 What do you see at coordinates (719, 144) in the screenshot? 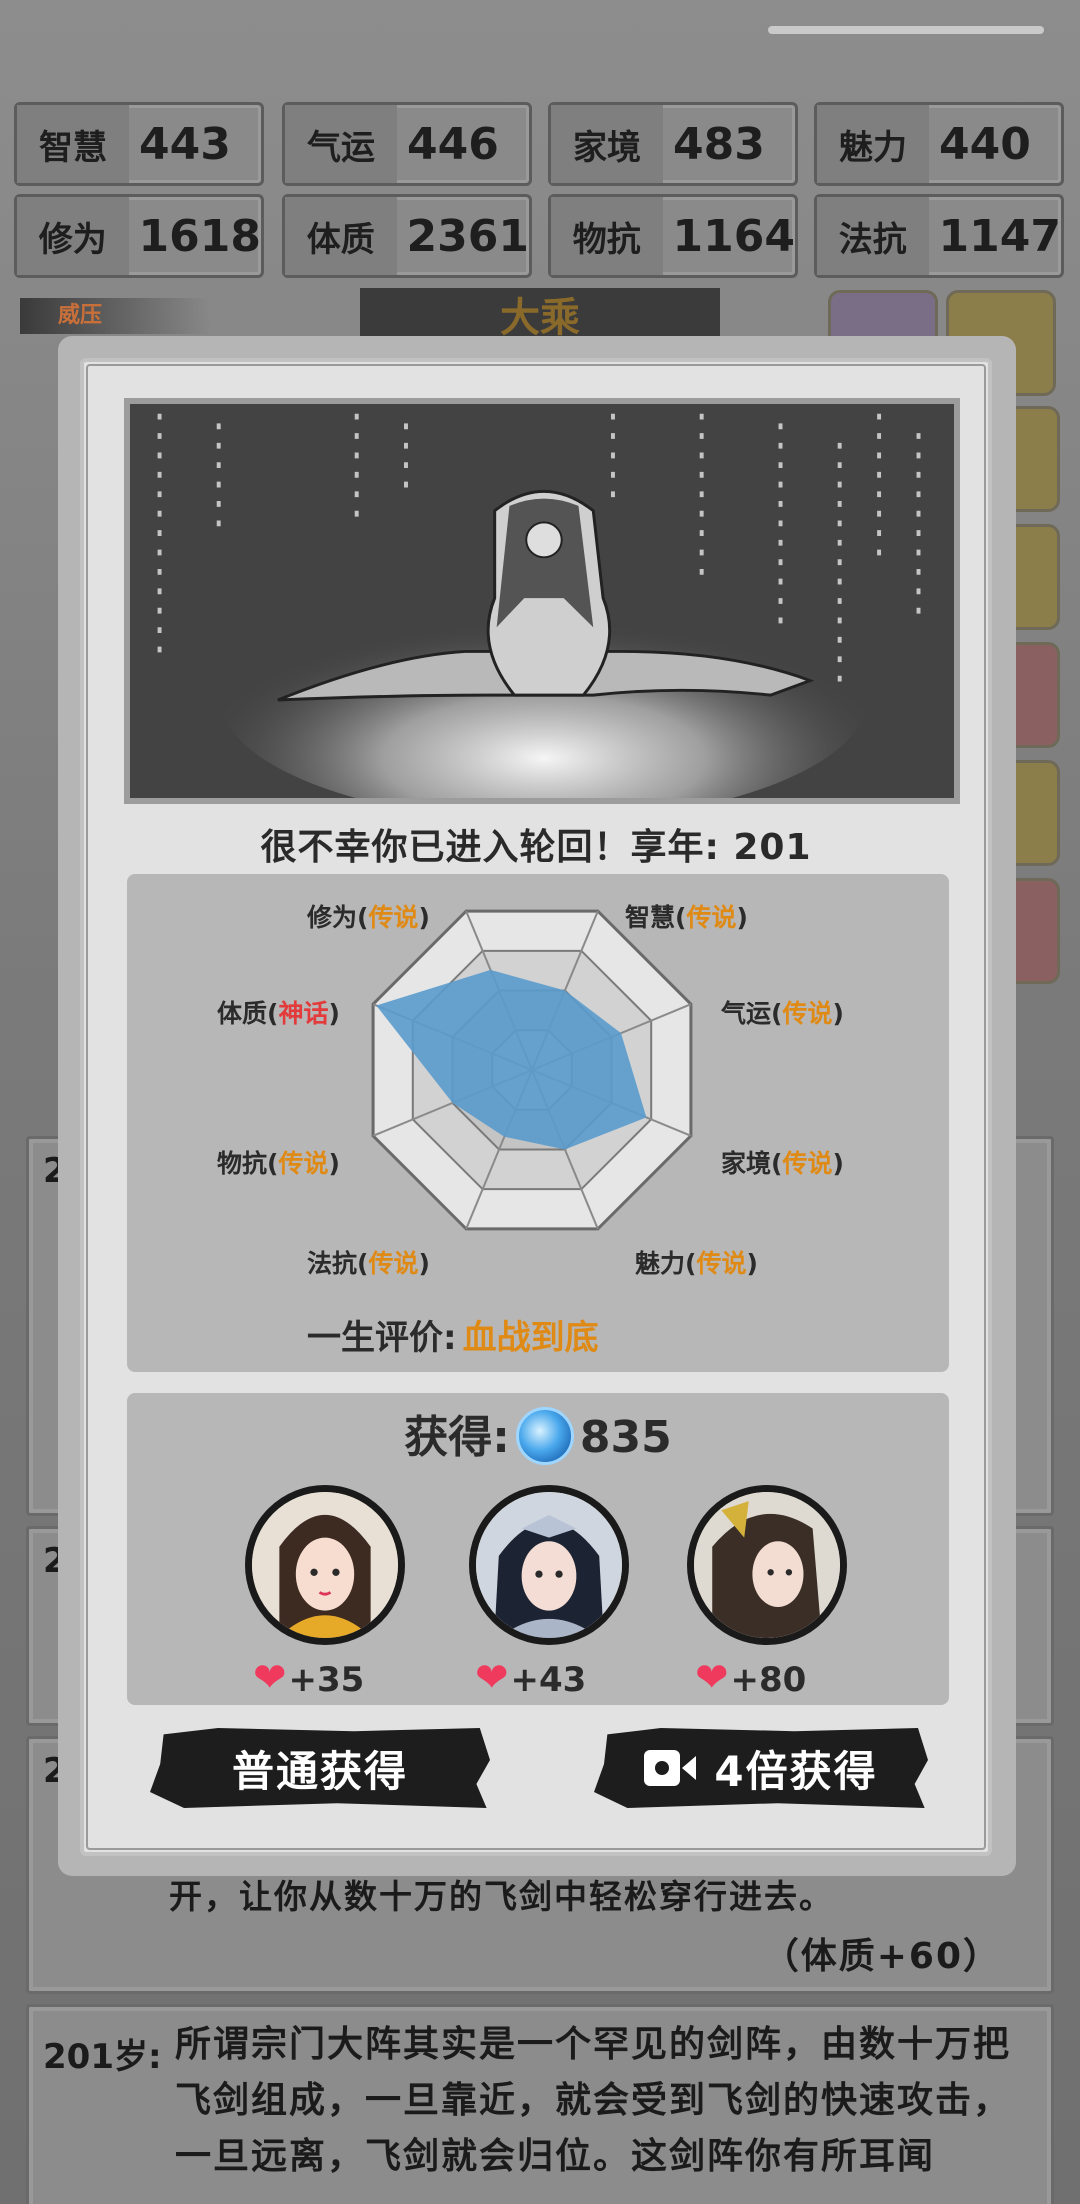
I see `stat-value: 483` at bounding box center [719, 144].